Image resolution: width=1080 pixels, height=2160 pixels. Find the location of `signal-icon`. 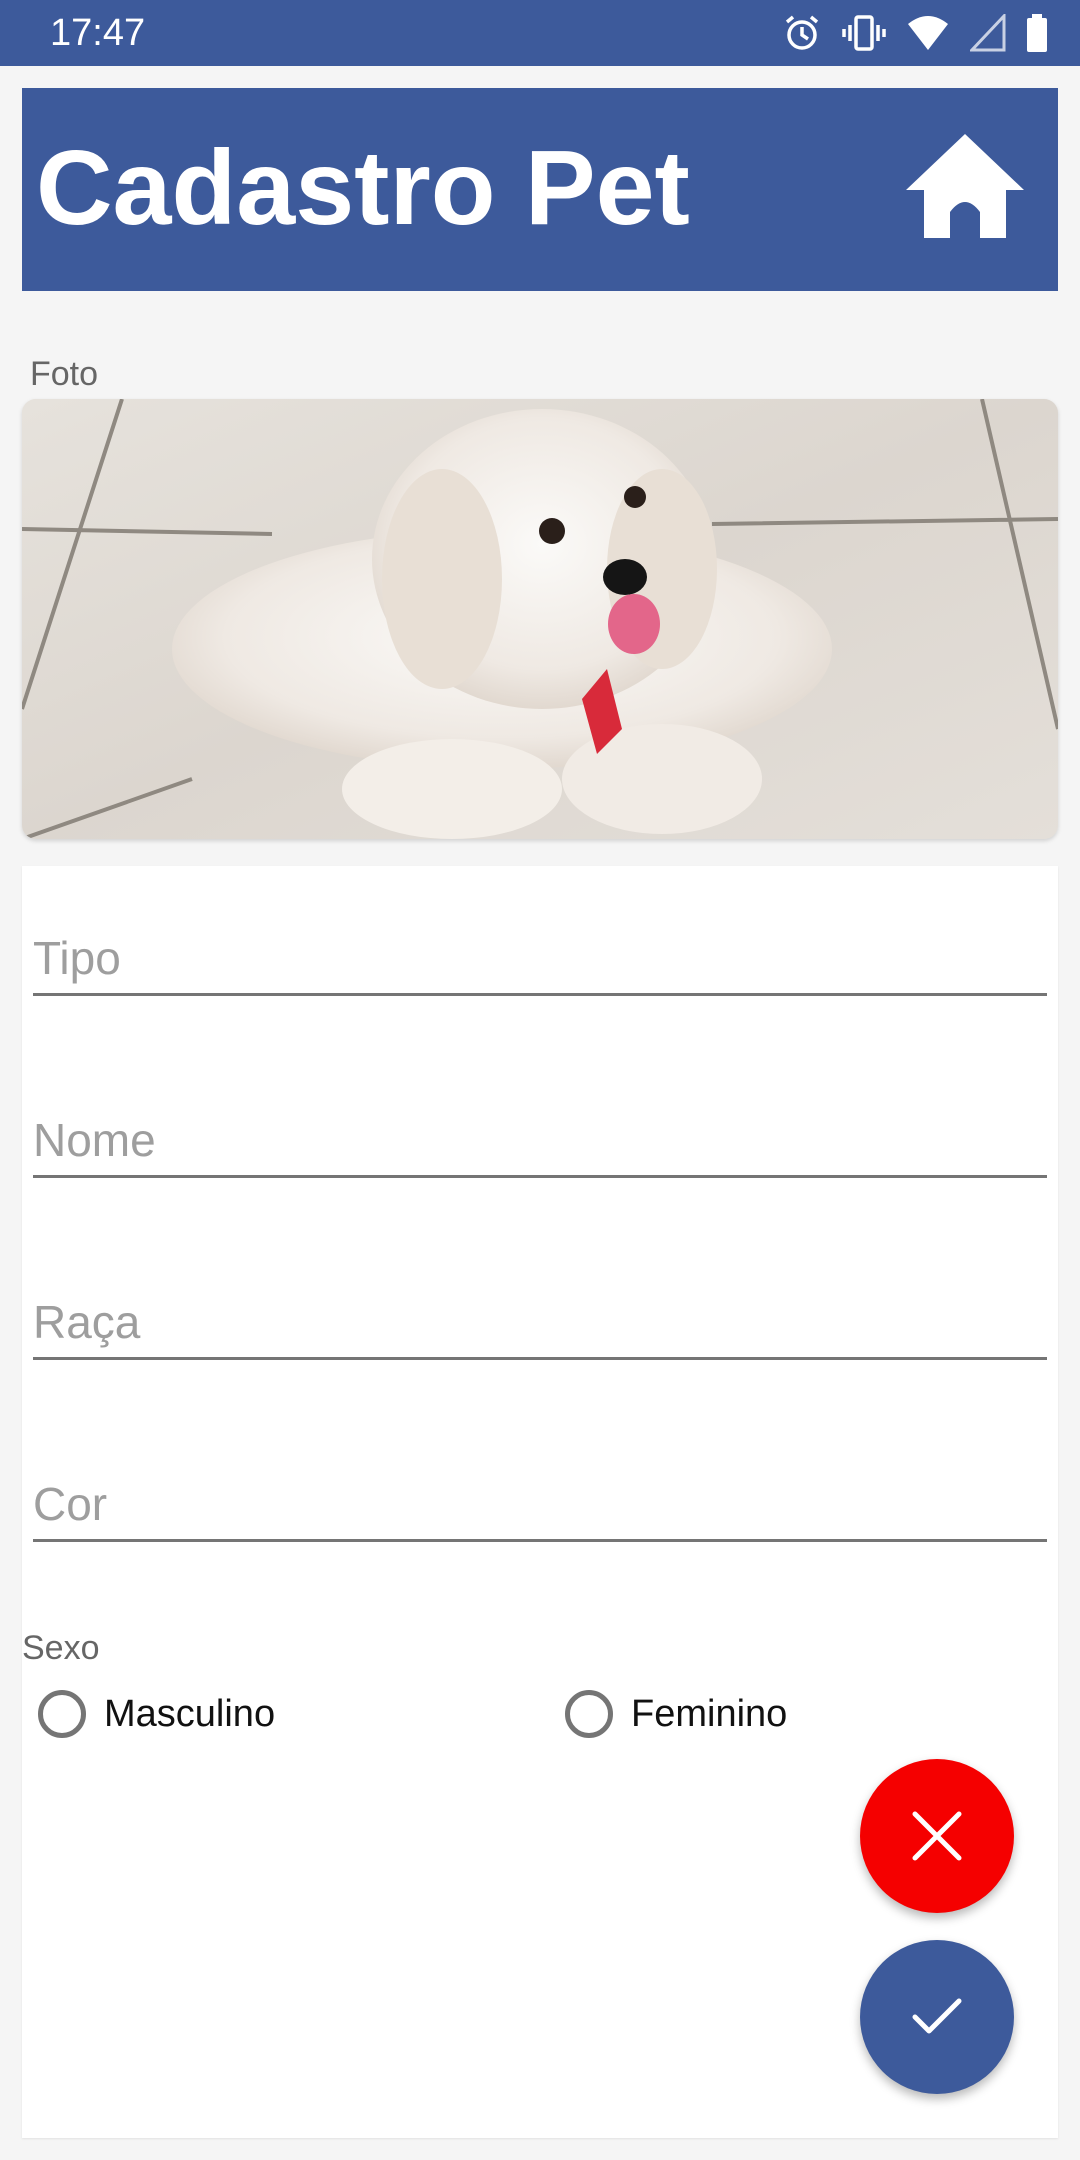

signal-icon is located at coordinates (988, 33).